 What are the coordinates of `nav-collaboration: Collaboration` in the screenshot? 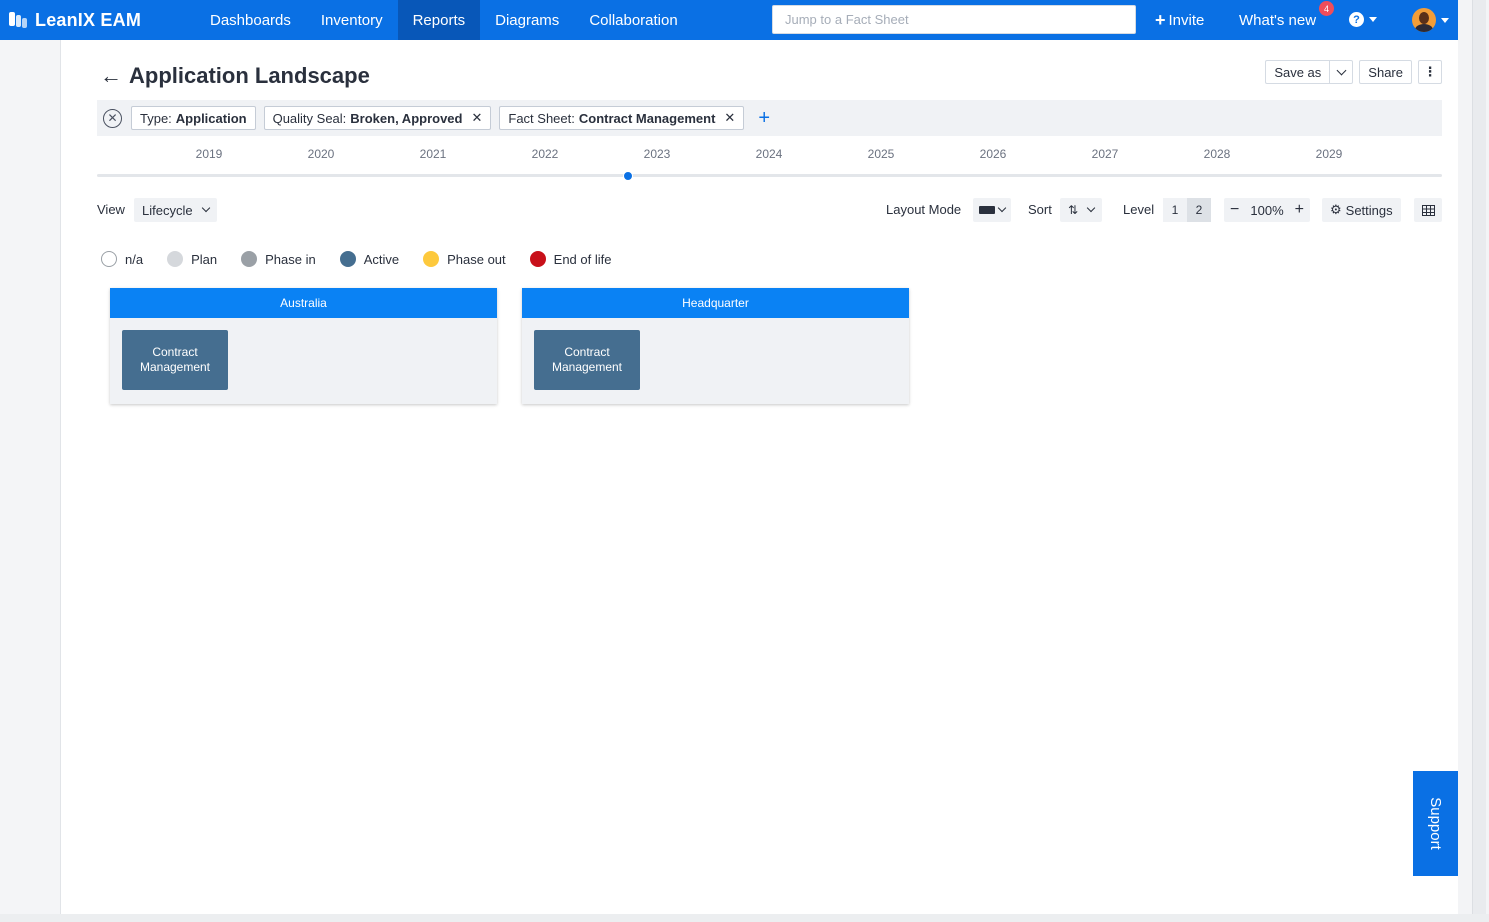 It's located at (633, 20).